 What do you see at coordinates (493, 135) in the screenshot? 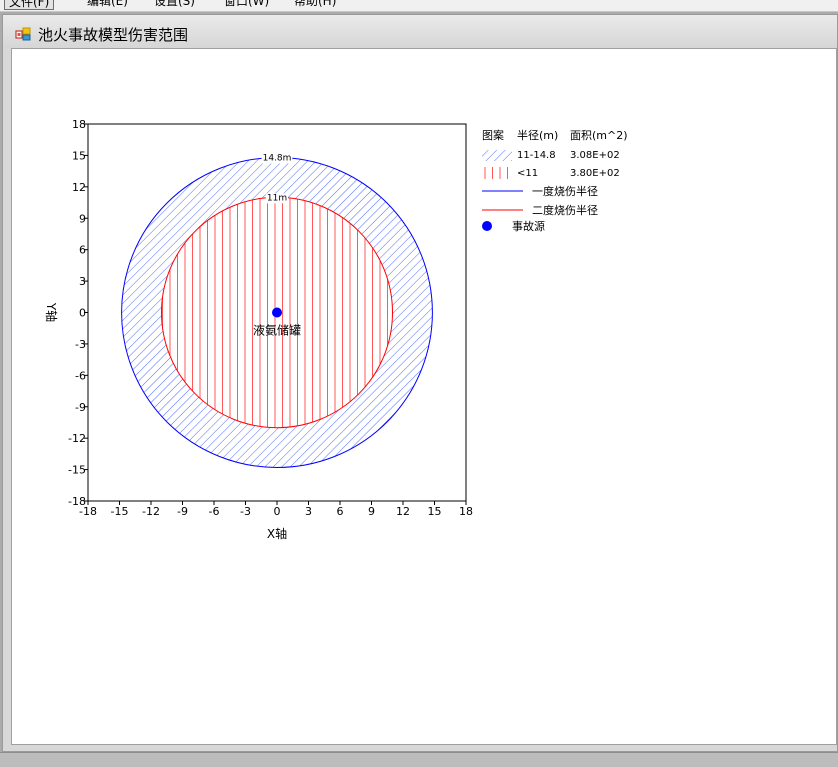
I see `legend-header-pattern: 图案` at bounding box center [493, 135].